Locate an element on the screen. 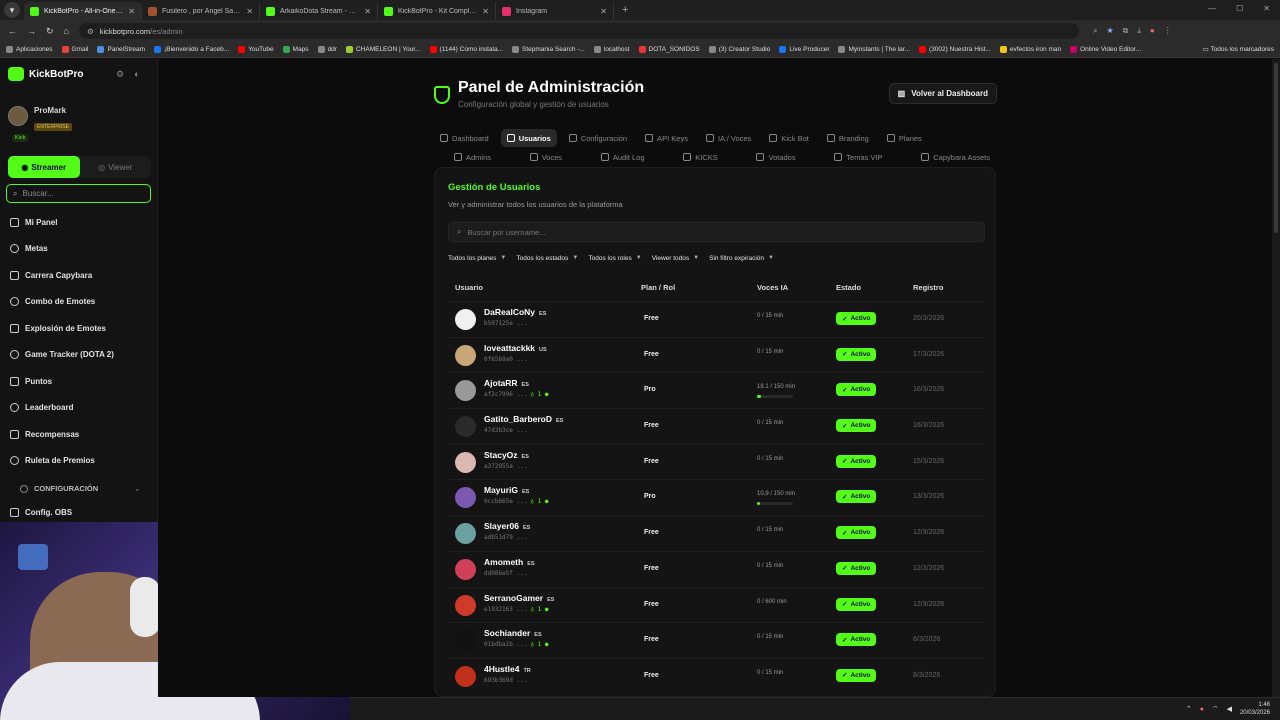  user-name: SerranoGamer ES is located at coordinates (519, 598).